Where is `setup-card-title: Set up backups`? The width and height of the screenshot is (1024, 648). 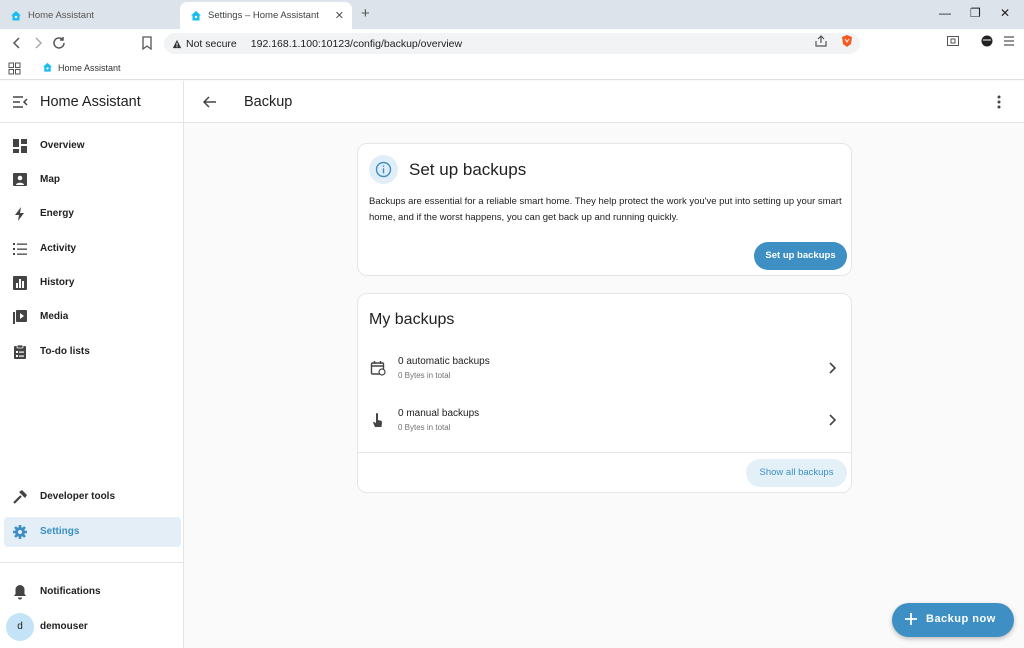 setup-card-title: Set up backups is located at coordinates (468, 169).